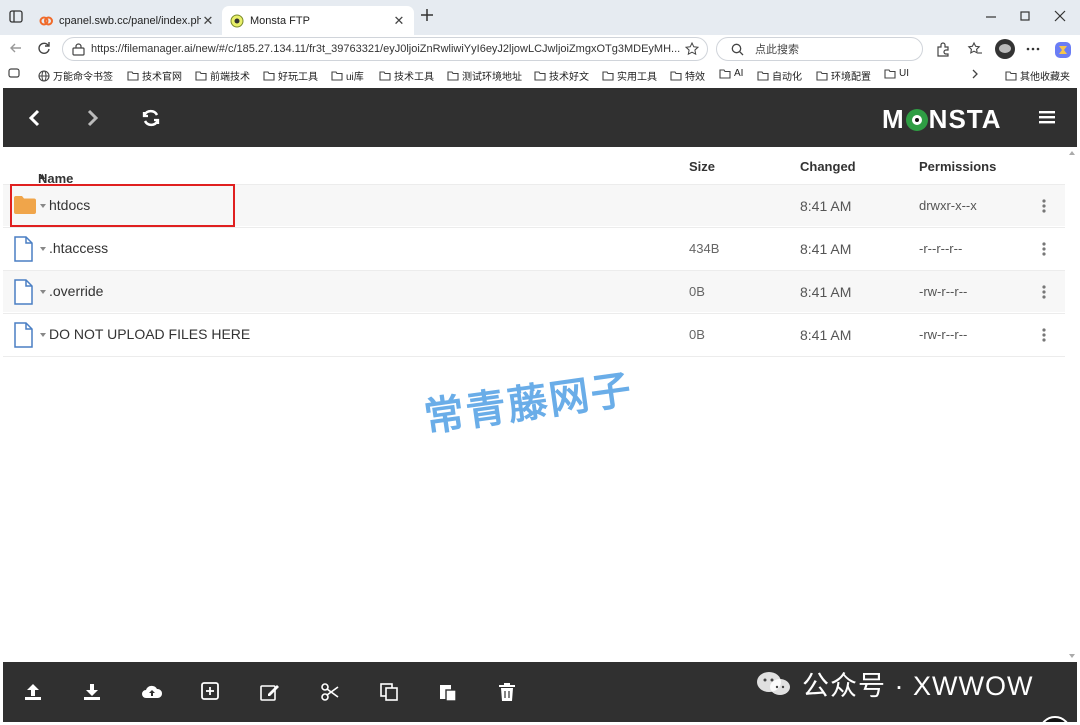 This screenshot has width=1080, height=725. What do you see at coordinates (25, 205) in the screenshot?
I see `folder-icon` at bounding box center [25, 205].